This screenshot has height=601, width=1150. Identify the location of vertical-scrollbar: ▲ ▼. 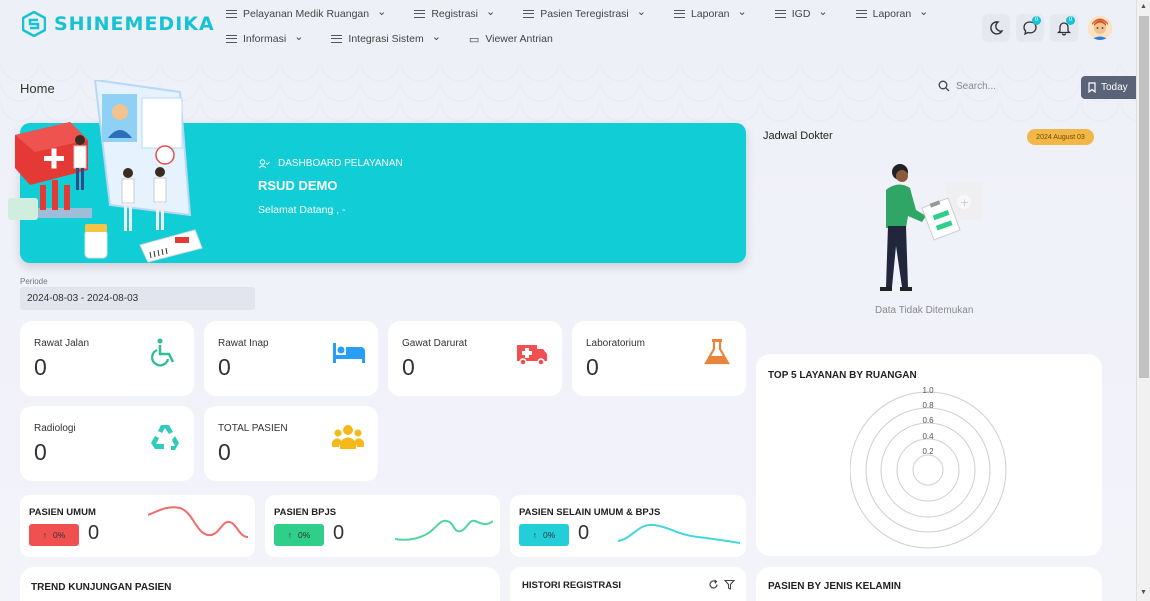
(1143, 300).